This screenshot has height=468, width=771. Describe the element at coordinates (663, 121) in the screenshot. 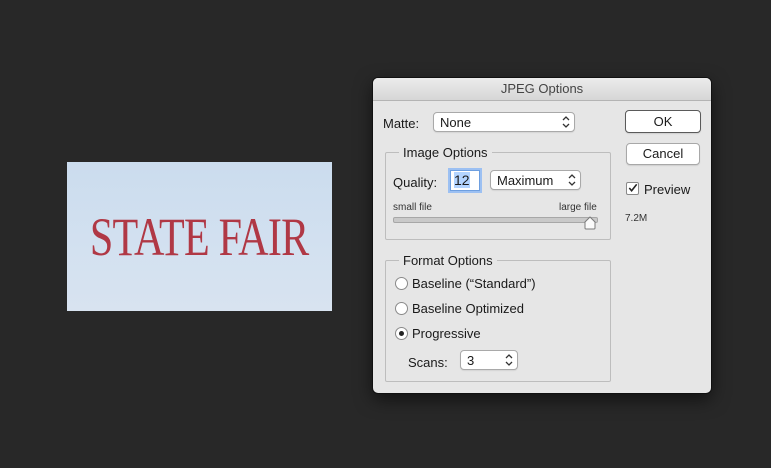

I see `ok-button: OK` at that location.